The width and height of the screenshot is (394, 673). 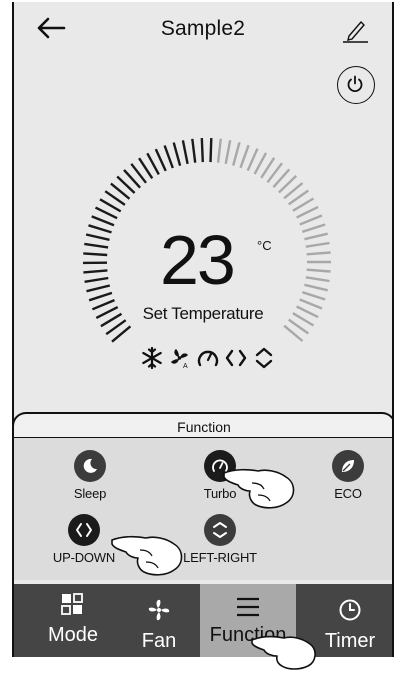 What do you see at coordinates (264, 245) in the screenshot?
I see `temperature-unit: °C` at bounding box center [264, 245].